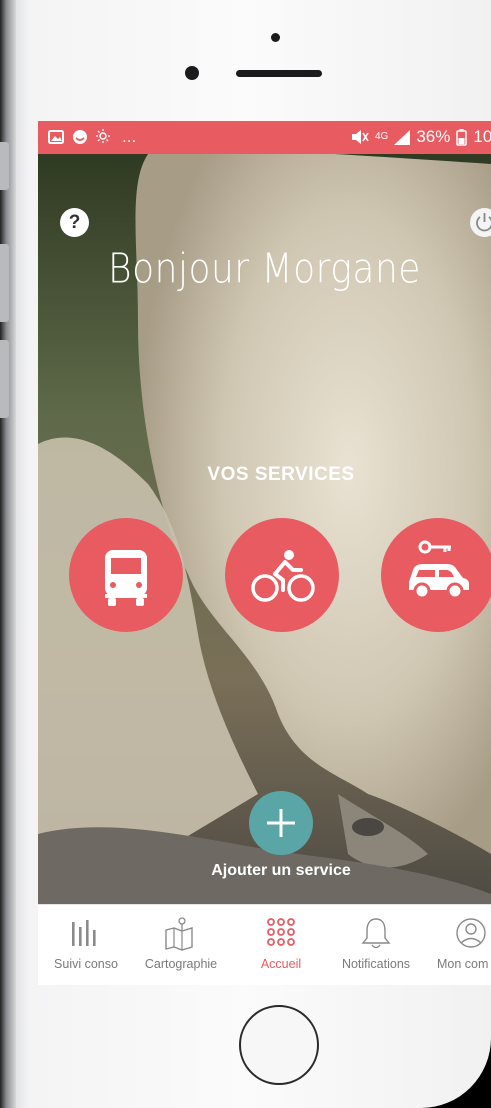  I want to click on earpiece-speaker, so click(279, 73).